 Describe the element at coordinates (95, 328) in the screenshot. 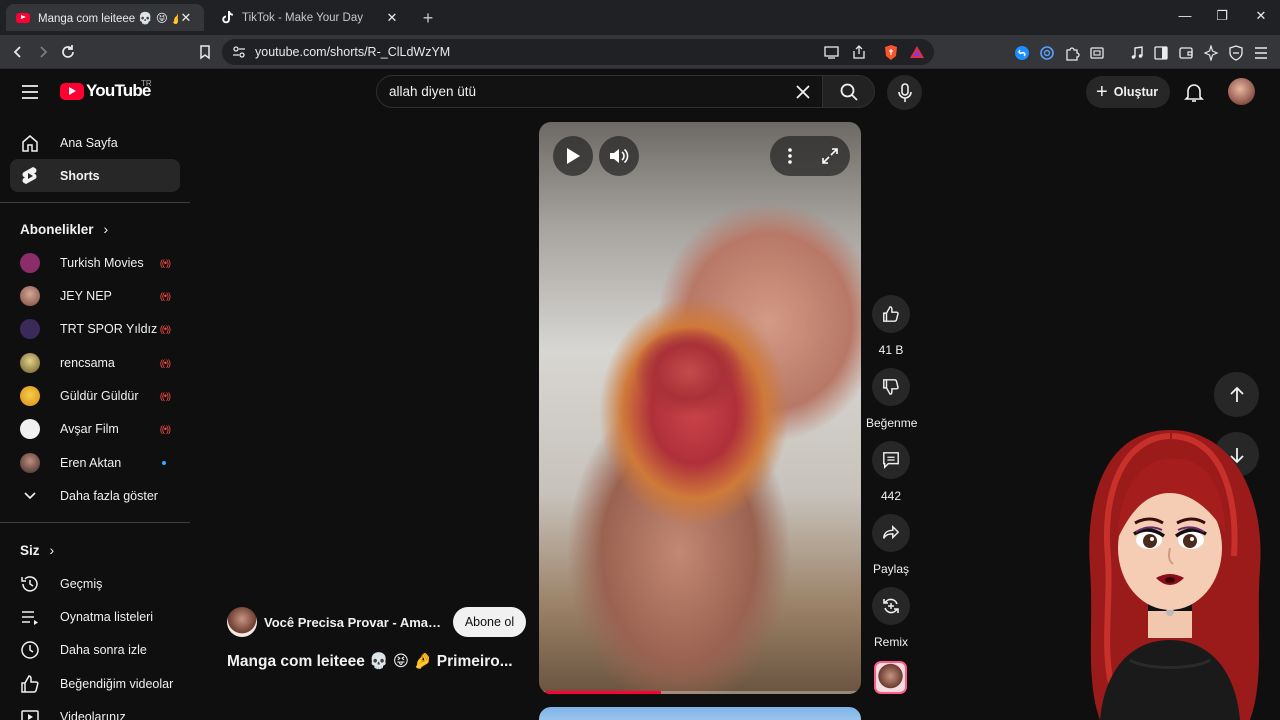

I see `sidebar-subscription-trt-spor: TRT SPOR Yıldız ((•))` at that location.